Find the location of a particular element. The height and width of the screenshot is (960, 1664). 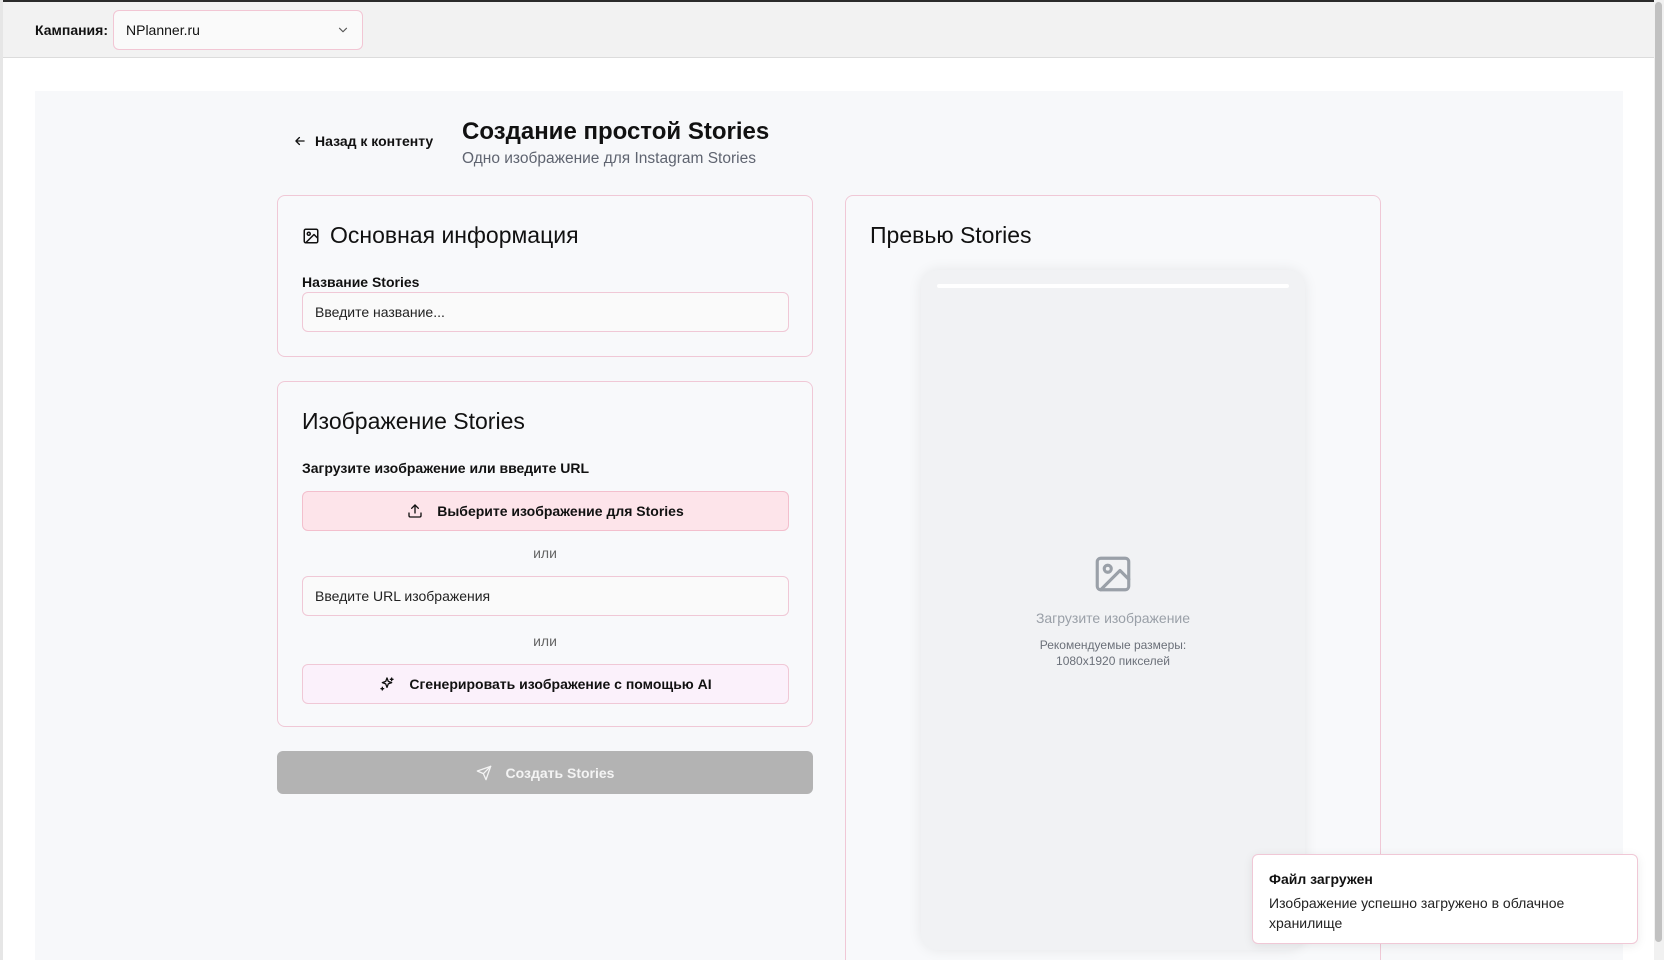

vertical-scrollbar is located at coordinates (1659, 480).